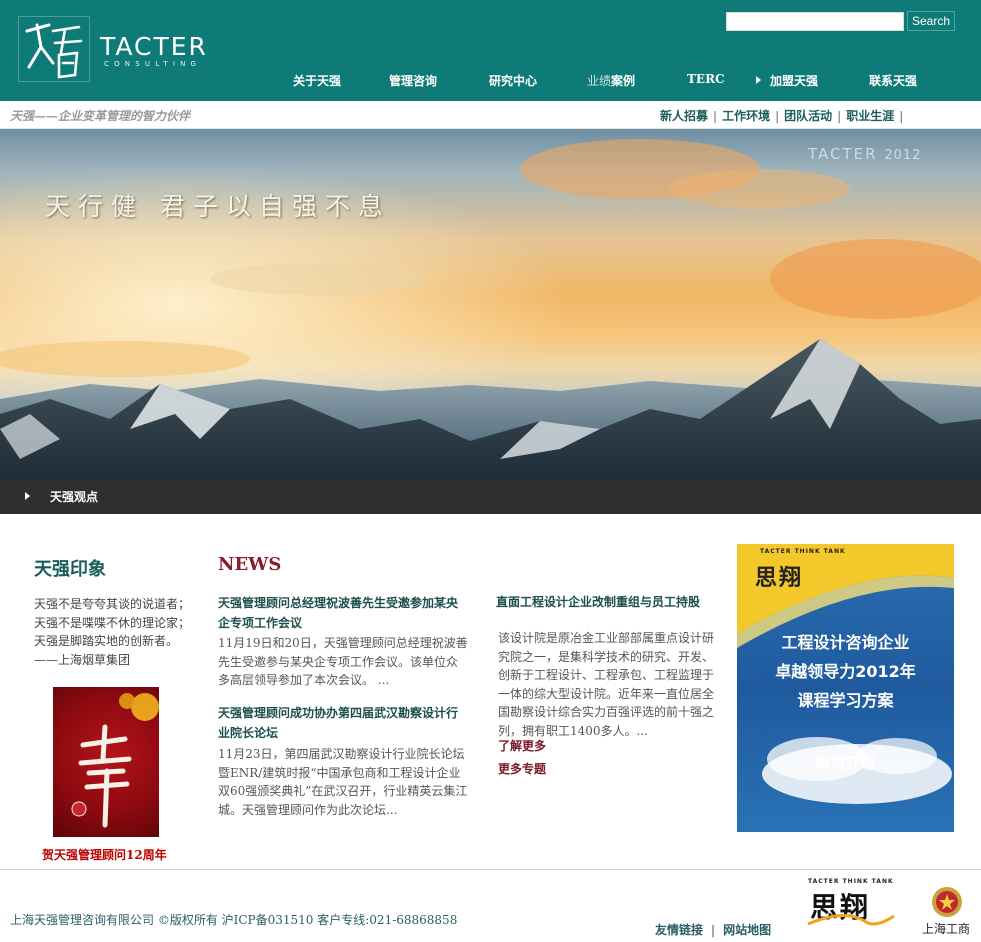  Describe the element at coordinates (845, 700) in the screenshot. I see `ad-headline-line: 课程学习方案` at that location.